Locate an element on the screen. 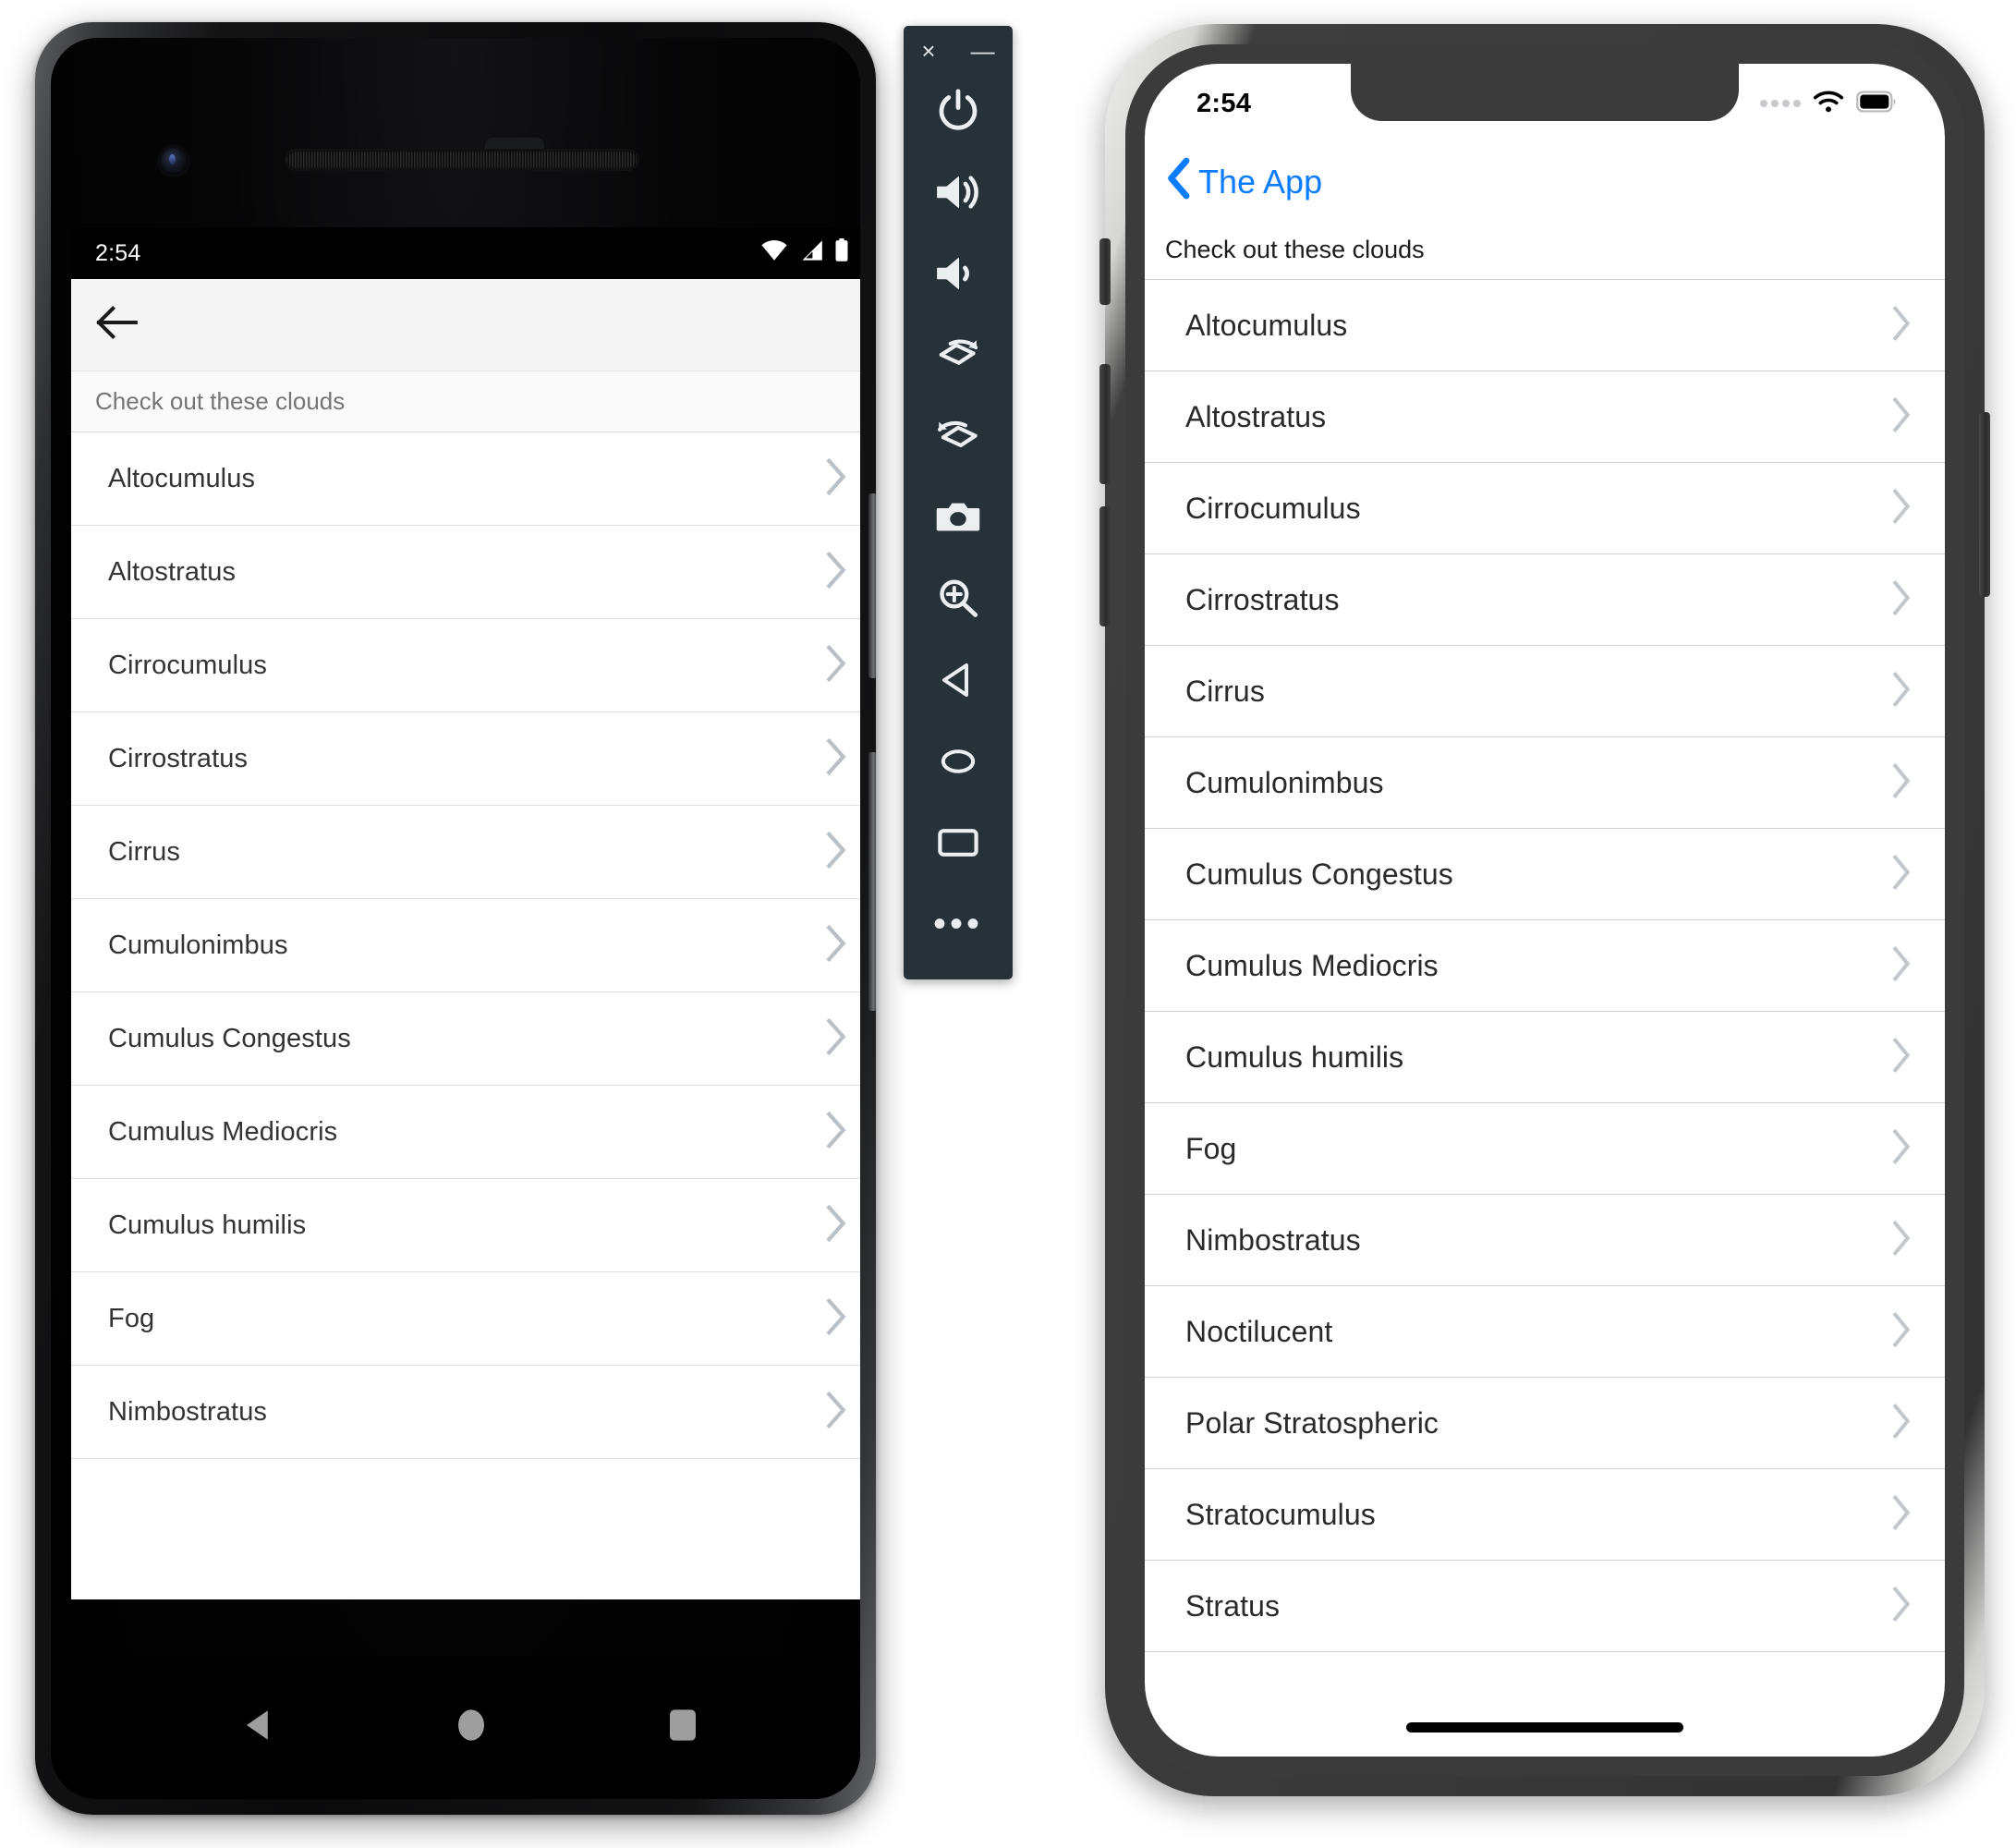 This screenshot has width=2016, height=1848. list-item: Cirrocumulus is located at coordinates (1545, 509).